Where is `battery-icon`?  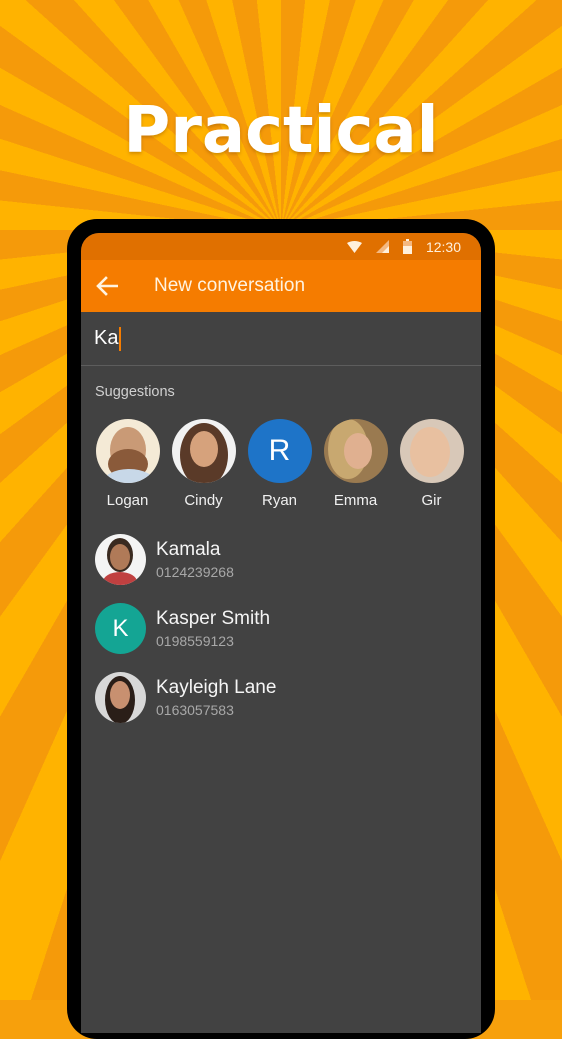 battery-icon is located at coordinates (407, 246).